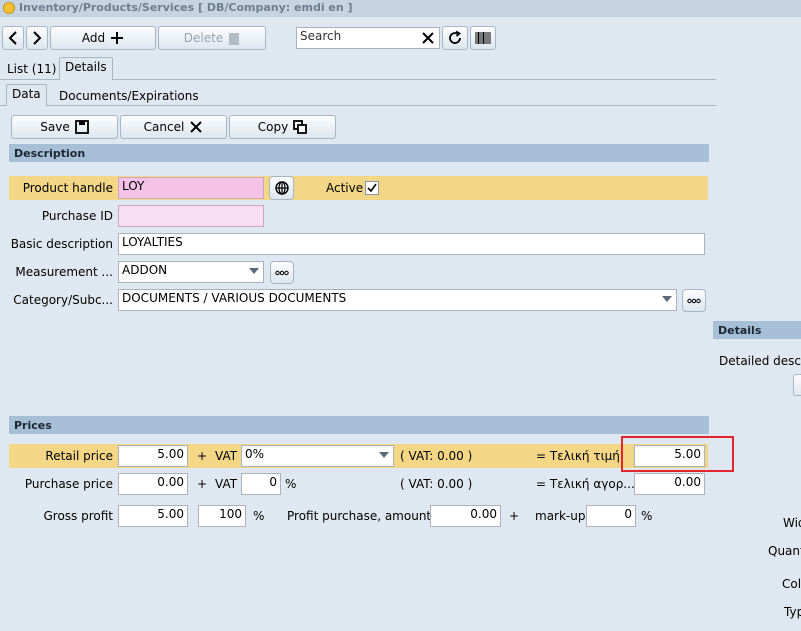 The width and height of the screenshot is (801, 631). Describe the element at coordinates (196, 127) in the screenshot. I see `close-icon` at that location.